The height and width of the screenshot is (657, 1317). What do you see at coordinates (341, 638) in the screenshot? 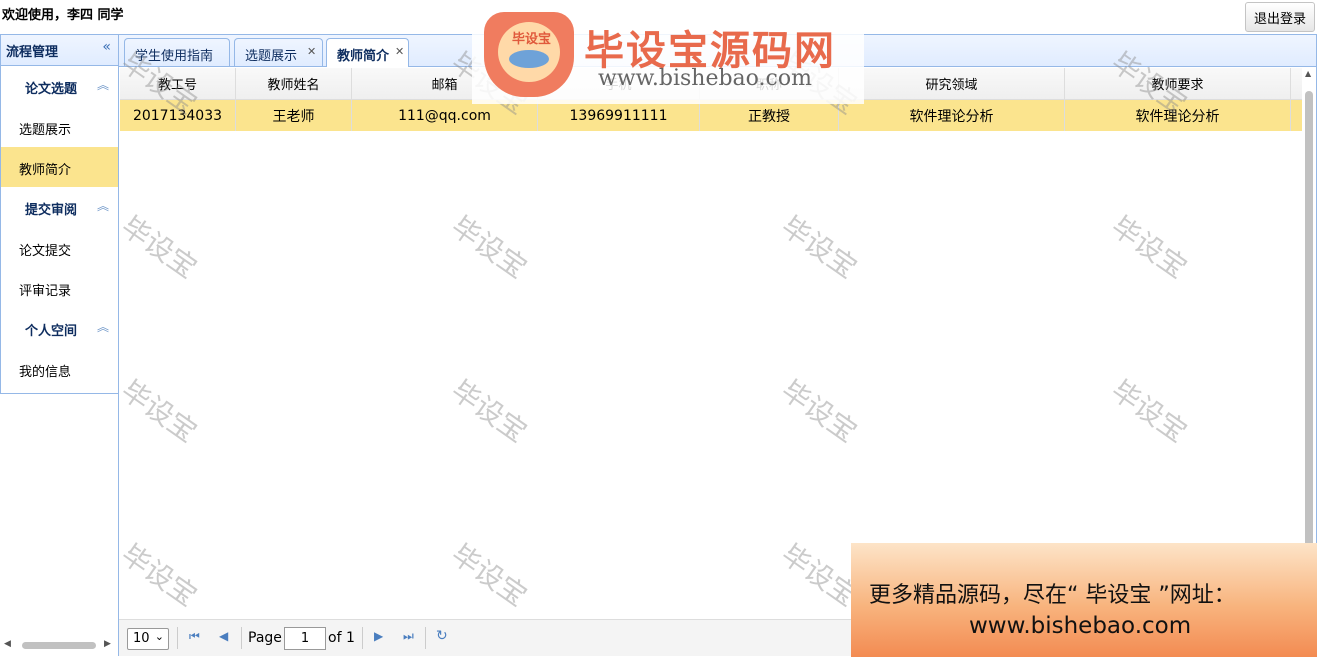
I see `page-of-label: of 1` at bounding box center [341, 638].